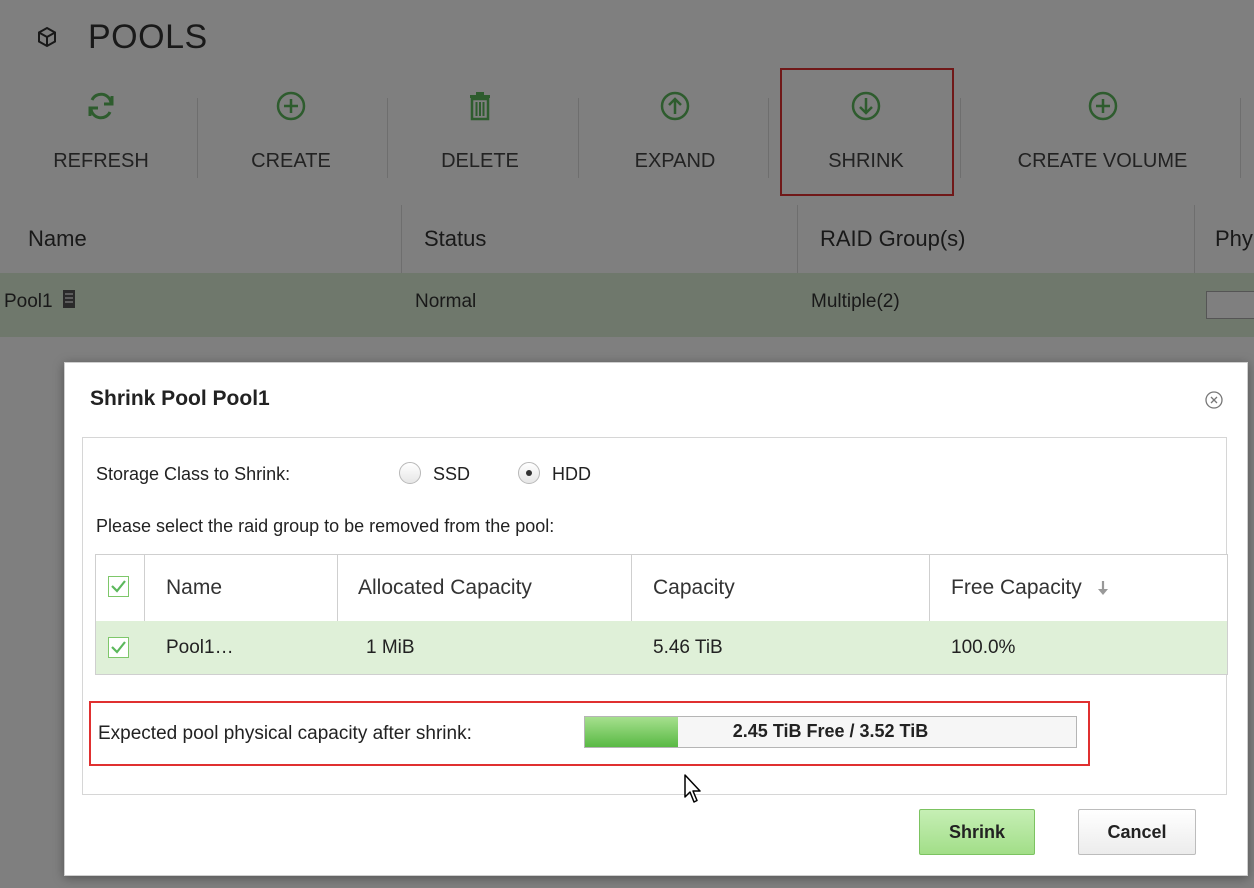 The height and width of the screenshot is (888, 1254). What do you see at coordinates (983, 647) in the screenshot?
I see `raid-group-free-capacity: 100.0%` at bounding box center [983, 647].